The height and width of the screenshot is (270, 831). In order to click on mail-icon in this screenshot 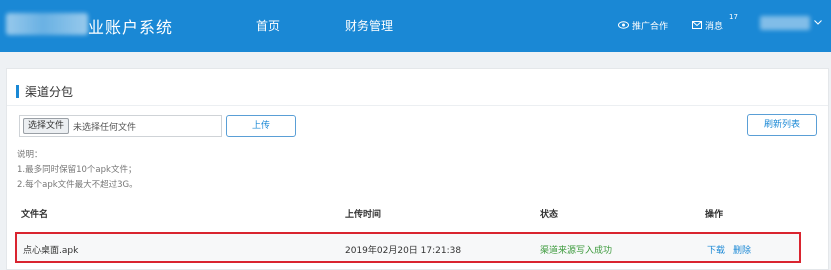, I will do `click(697, 26)`.